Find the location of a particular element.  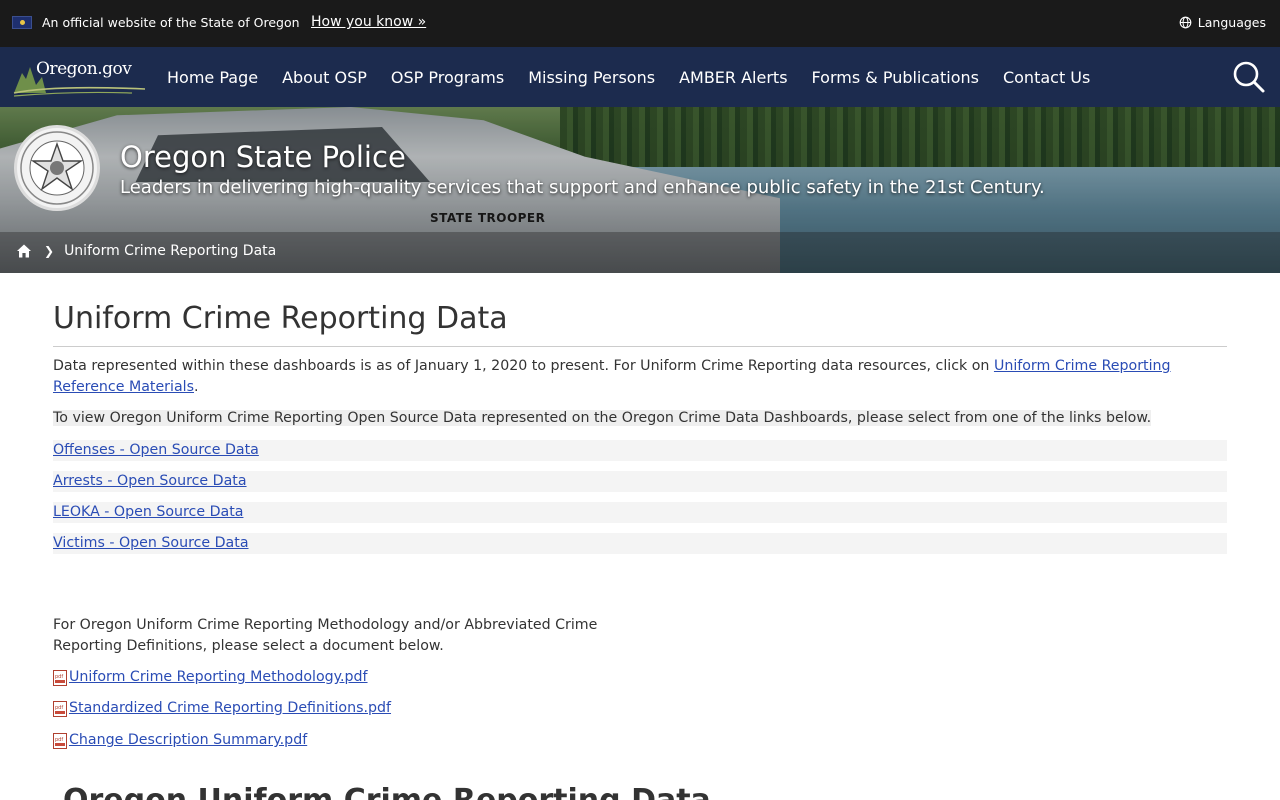

breadcrumb: ❯ Uniform Crime Reporting Data is located at coordinates (146, 251).